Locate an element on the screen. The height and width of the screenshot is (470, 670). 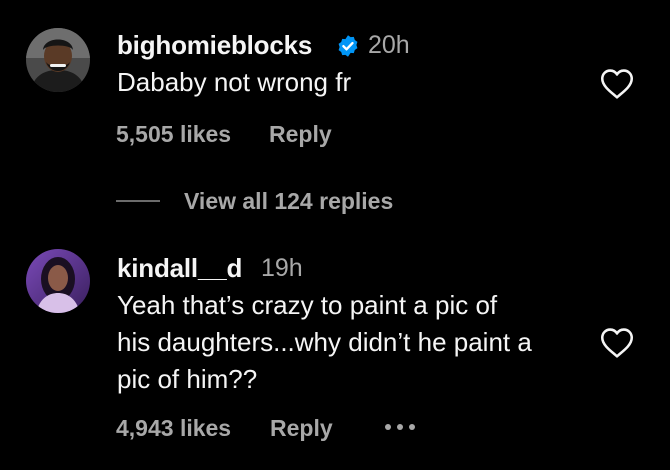
comment-text-line: pic of him?? is located at coordinates (187, 379).